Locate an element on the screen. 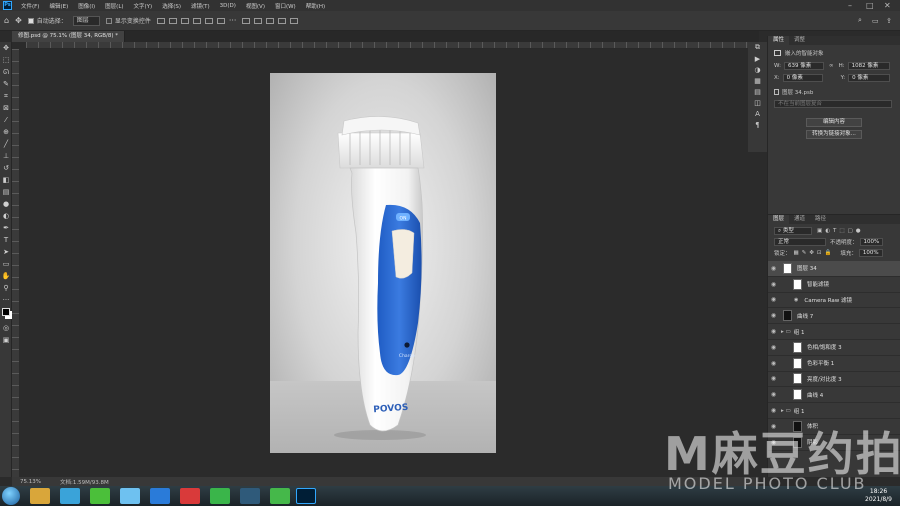 Image resolution: width=900 pixels, height=506 pixels. share-icon: ⇪ is located at coordinates (889, 21).